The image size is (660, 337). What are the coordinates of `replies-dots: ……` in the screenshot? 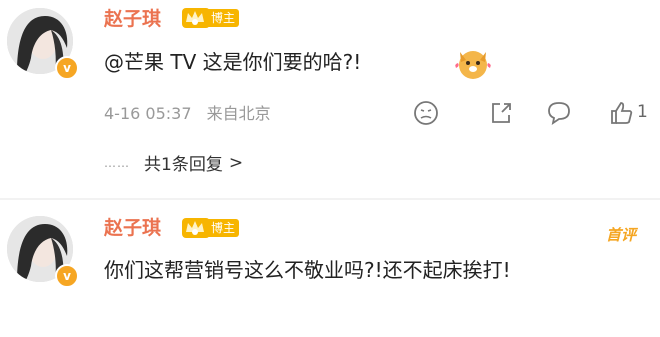 It's located at (117, 162).